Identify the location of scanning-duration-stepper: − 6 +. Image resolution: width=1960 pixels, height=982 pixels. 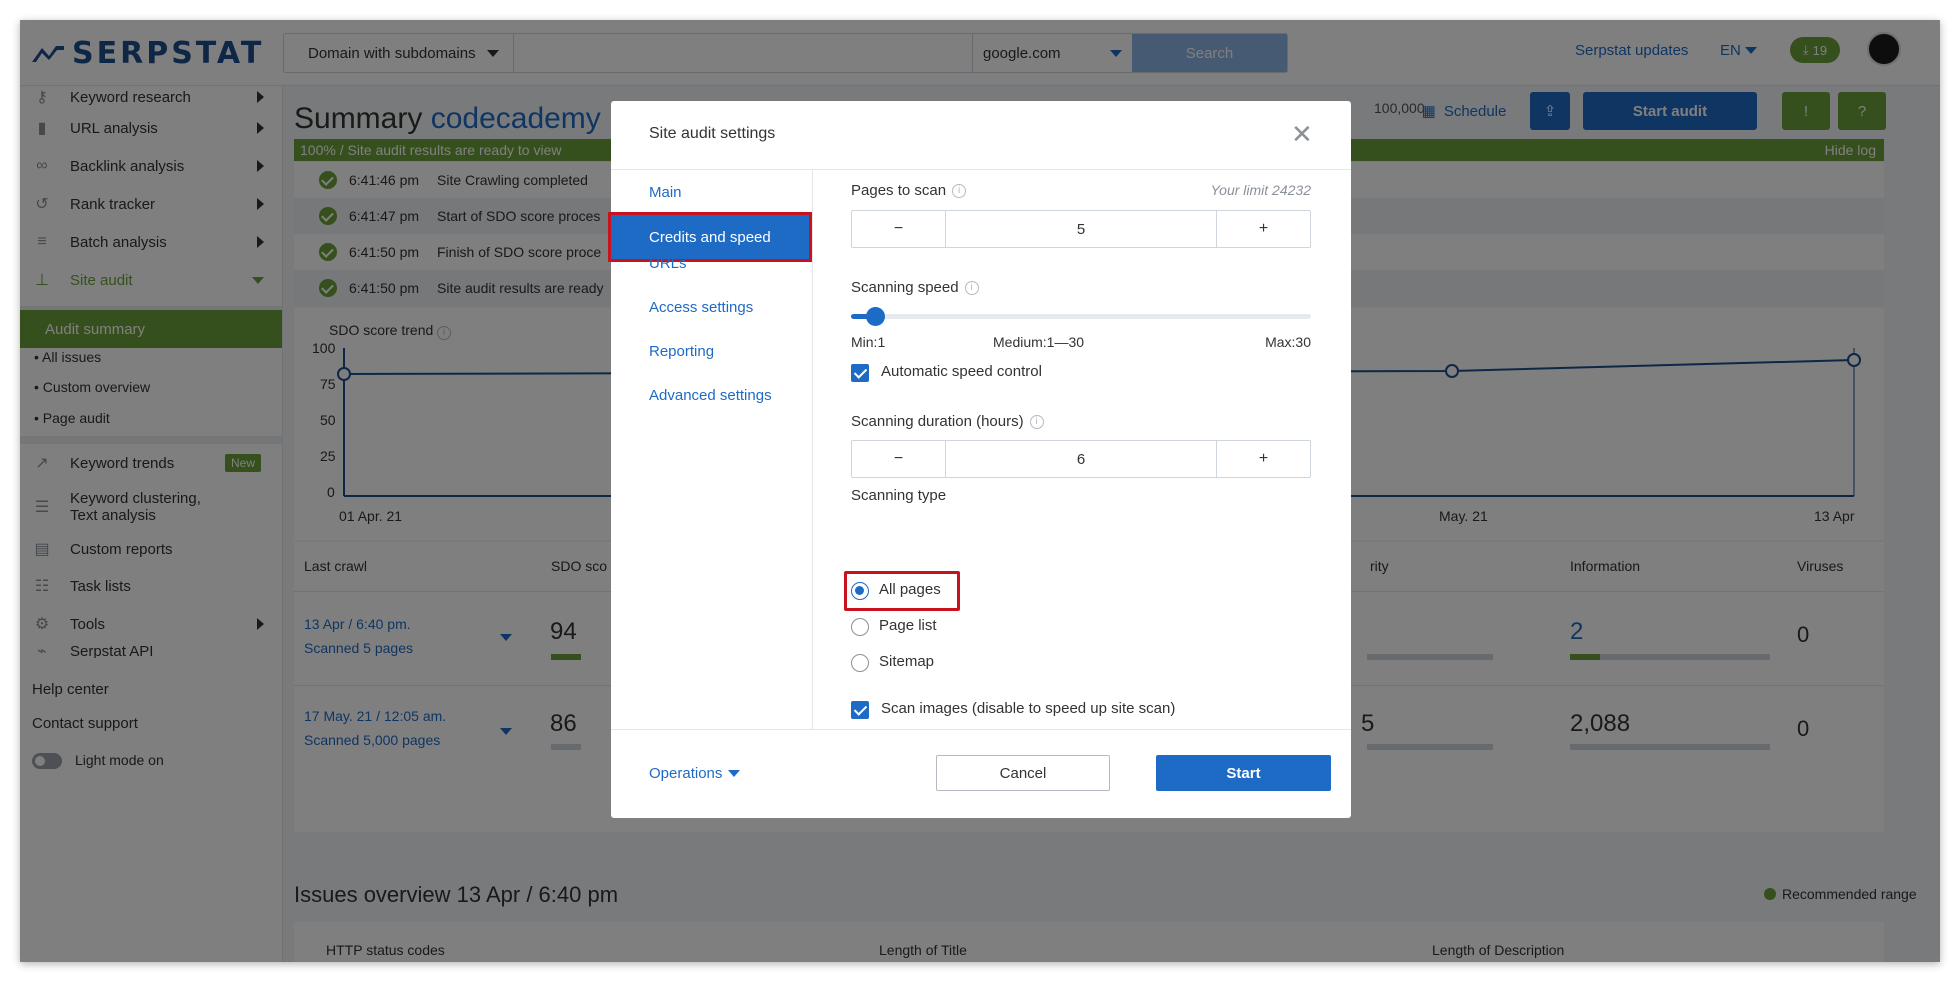
(1081, 459).